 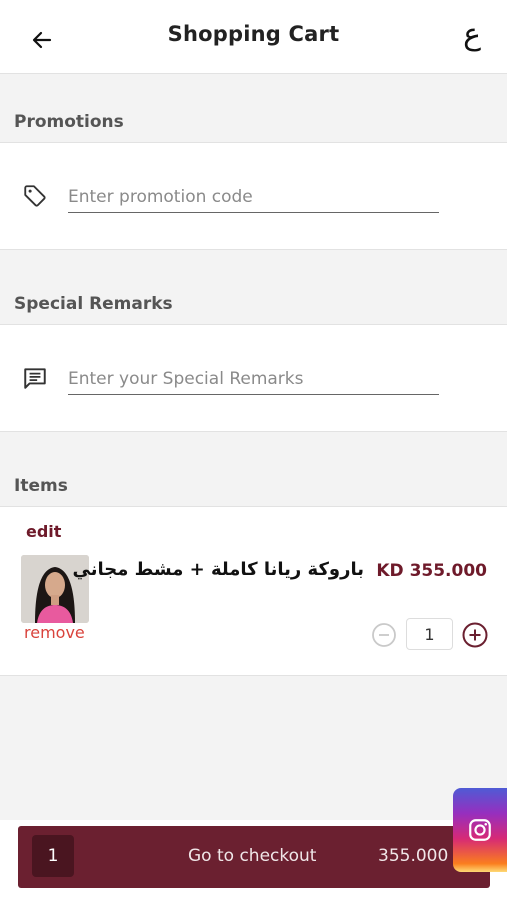 I want to click on items-section-title: Items, so click(x=41, y=486).